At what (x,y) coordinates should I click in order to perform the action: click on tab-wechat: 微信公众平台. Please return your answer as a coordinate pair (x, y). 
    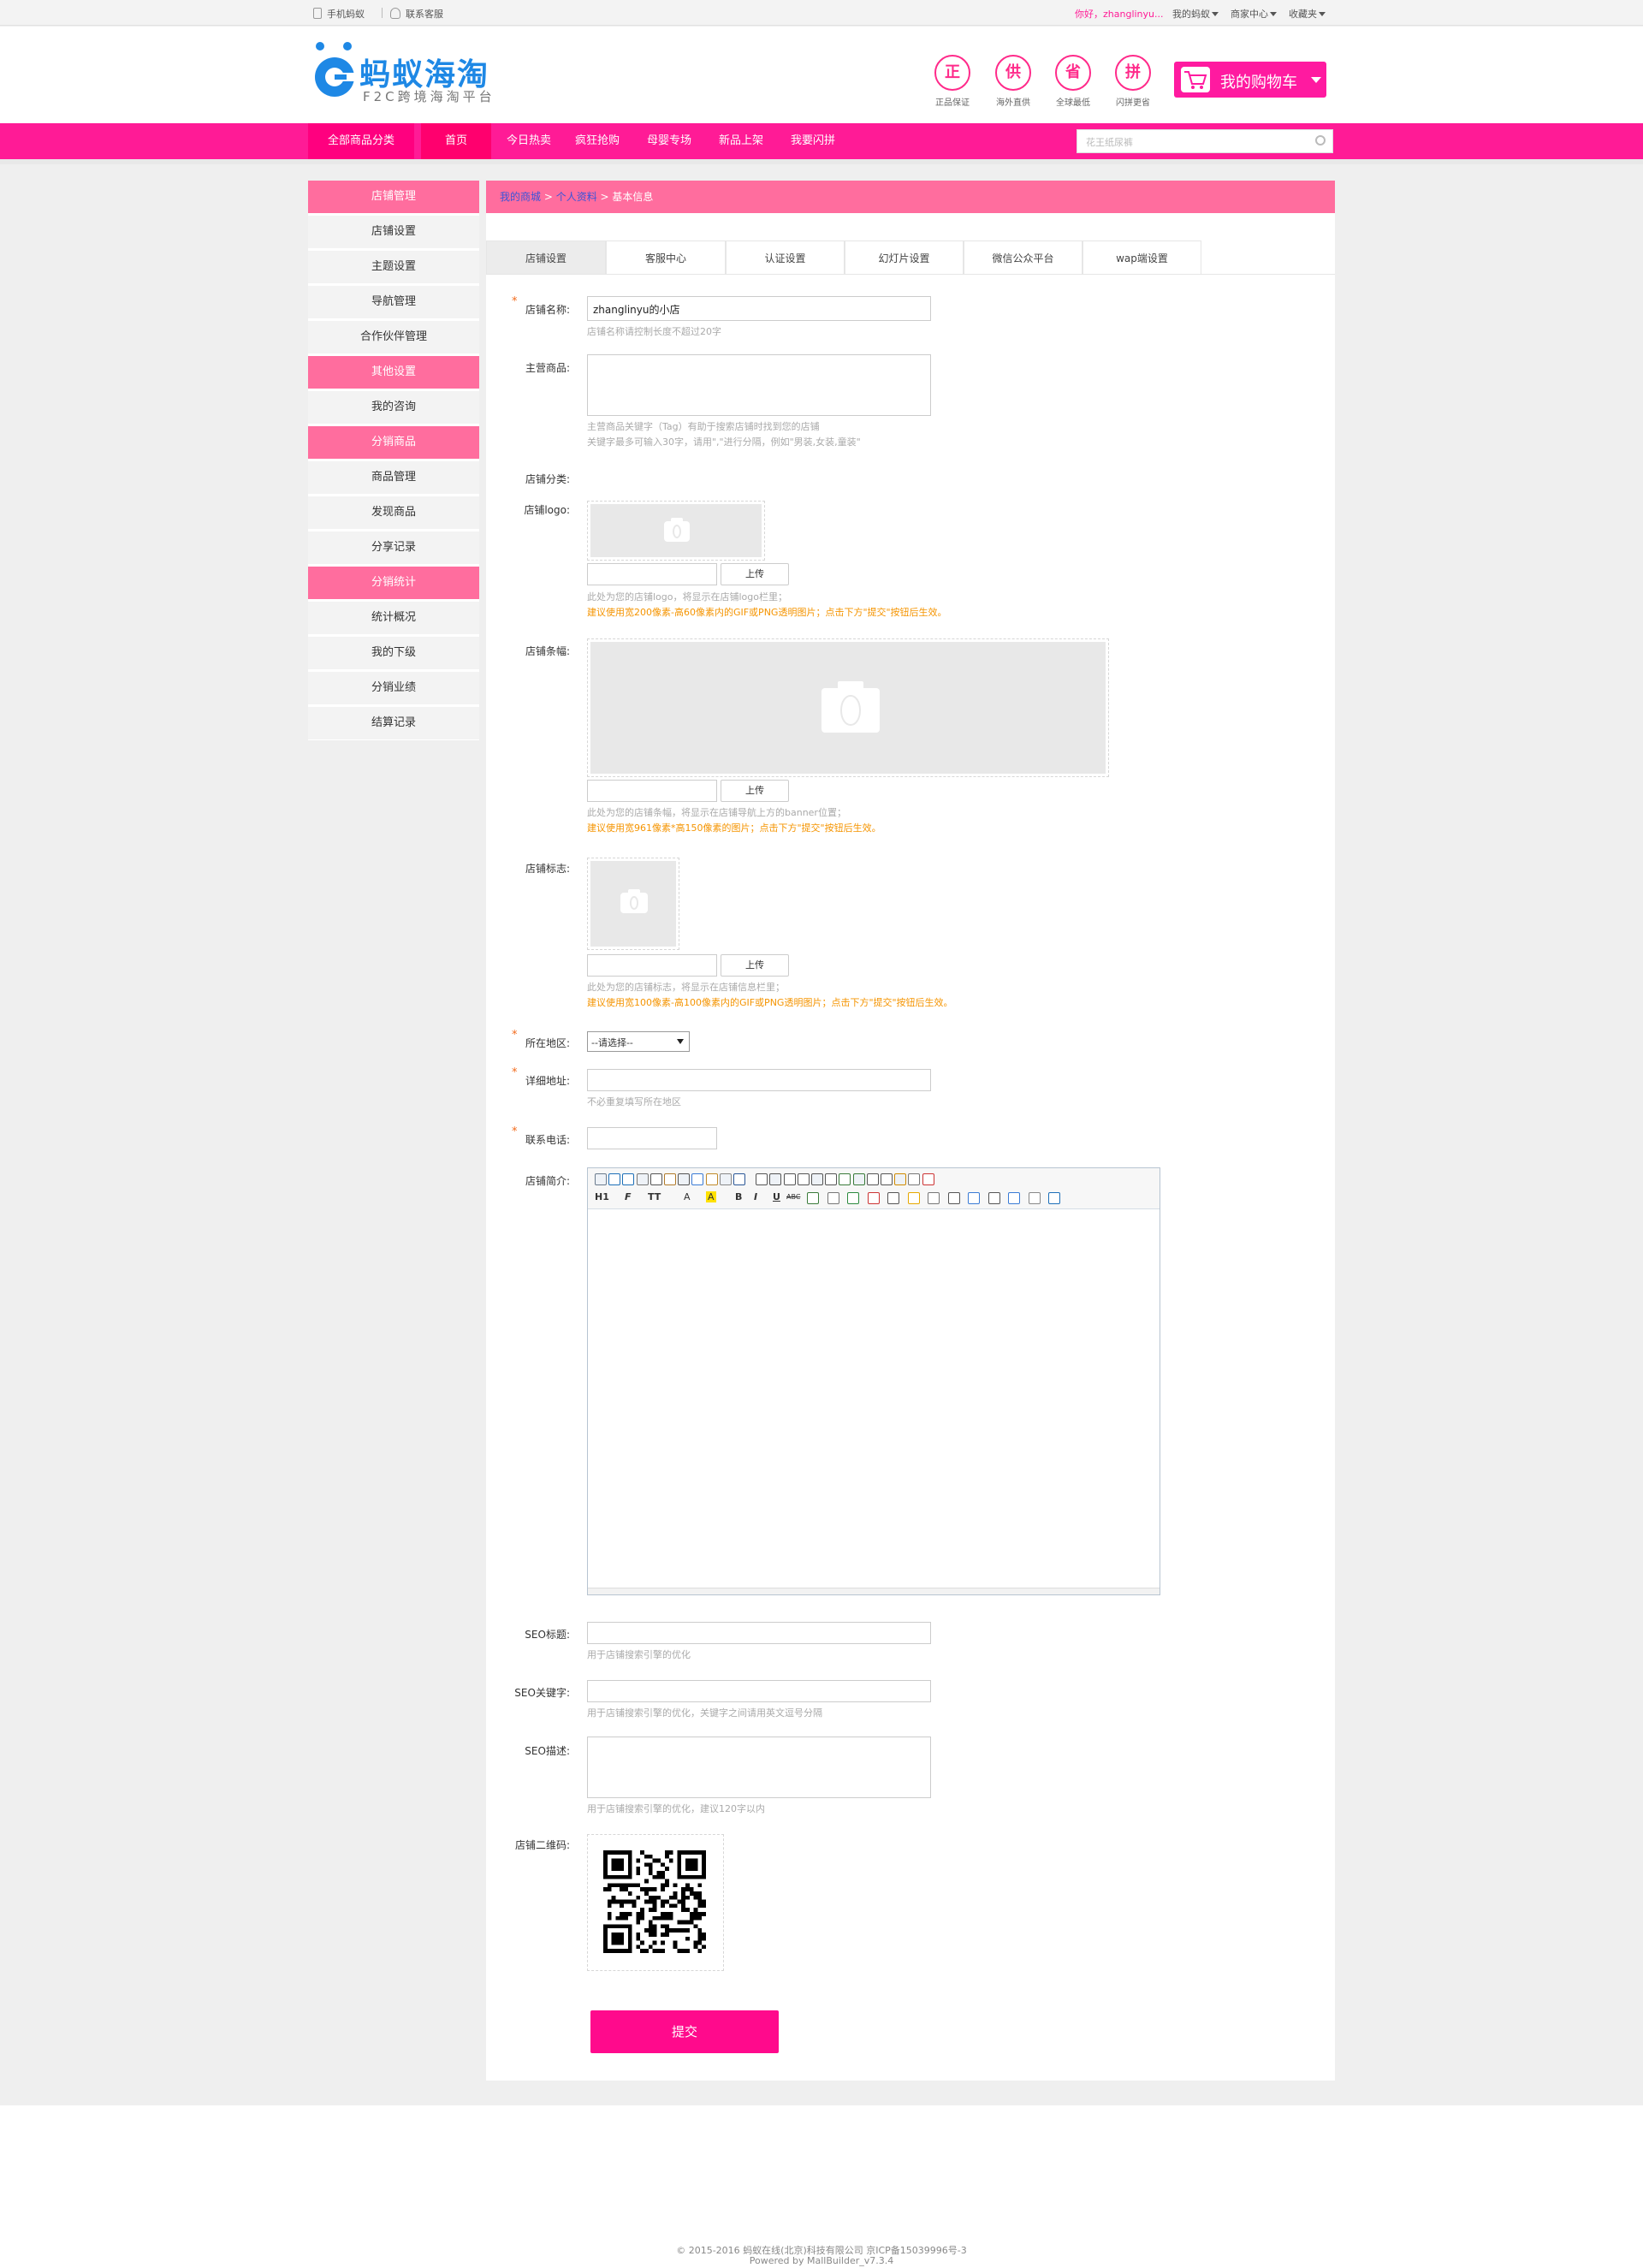
    Looking at the image, I should click on (1023, 258).